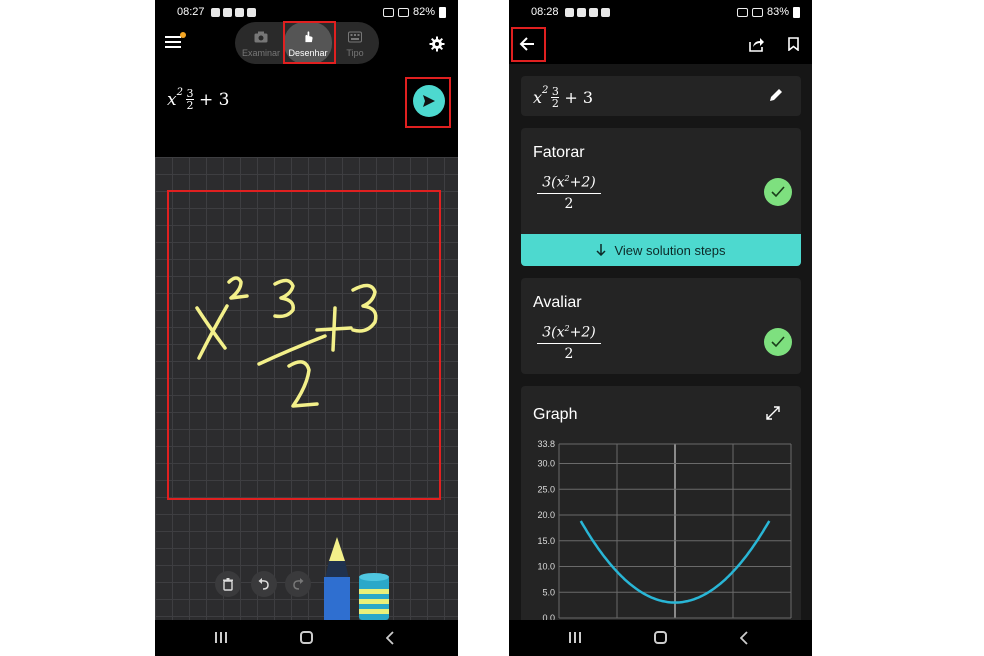 The height and width of the screenshot is (656, 984). I want to click on status-time: 08:27, so click(191, 12).